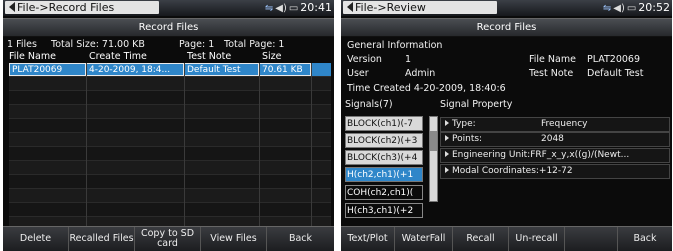 Image resolution: width=673 pixels, height=251 pixels. Describe the element at coordinates (316, 7) in the screenshot. I see `clock: 20:41` at that location.